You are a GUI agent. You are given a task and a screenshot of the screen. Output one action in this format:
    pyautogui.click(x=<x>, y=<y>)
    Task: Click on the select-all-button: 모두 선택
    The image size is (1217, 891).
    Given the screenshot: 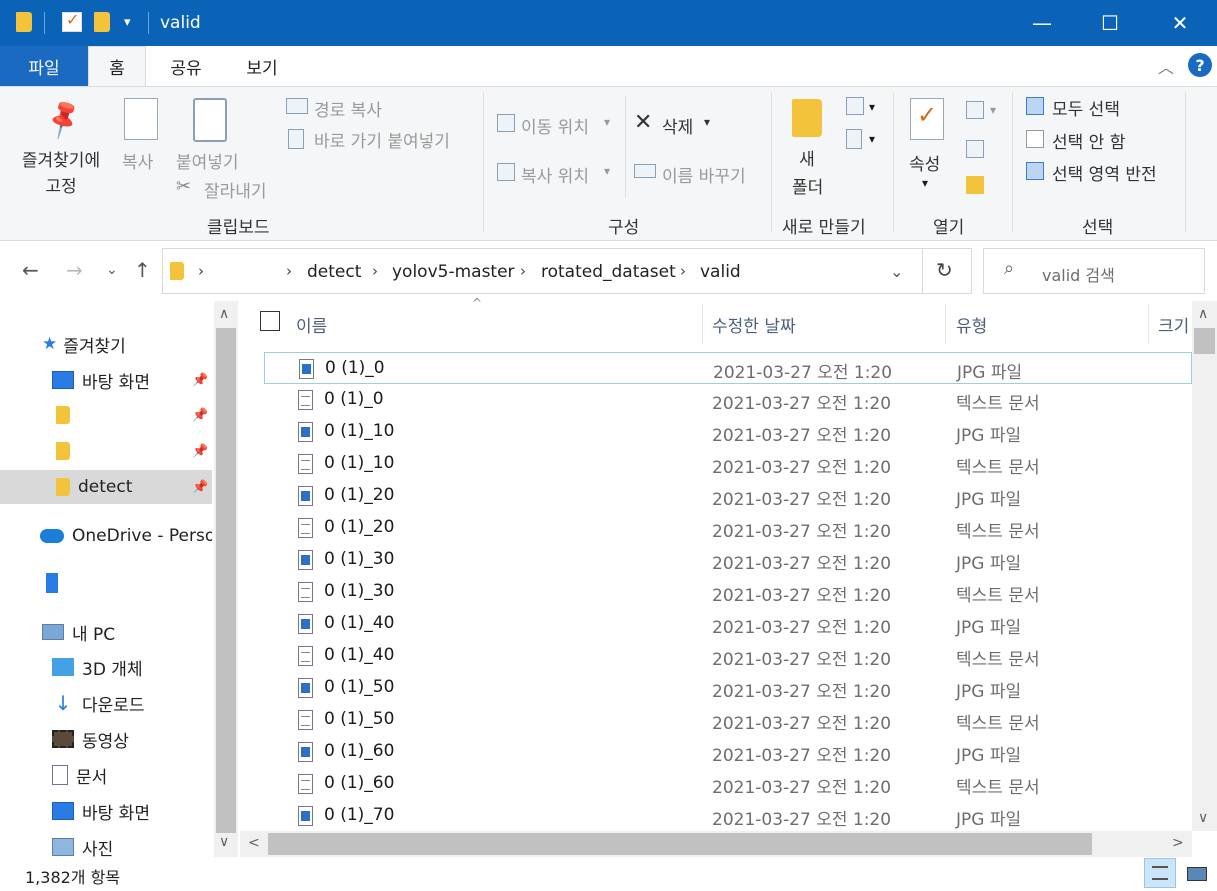 What is the action you would take?
    pyautogui.click(x=1086, y=107)
    